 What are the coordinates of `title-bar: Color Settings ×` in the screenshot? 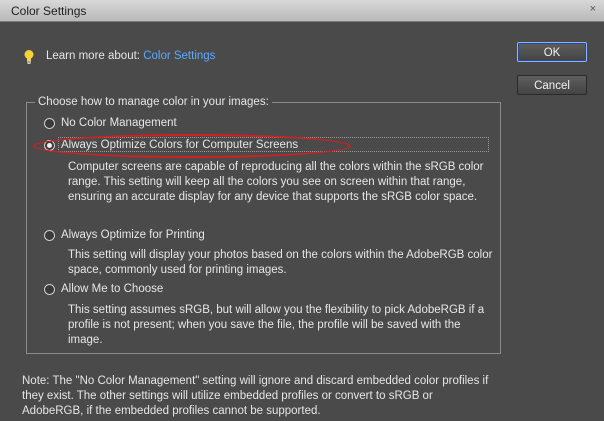 It's located at (302, 11).